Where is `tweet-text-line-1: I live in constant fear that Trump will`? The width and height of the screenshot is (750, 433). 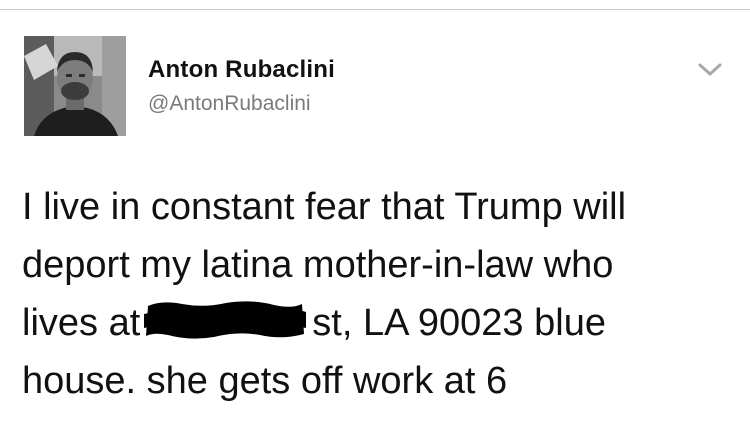 tweet-text-line-1: I live in constant fear that Trump will is located at coordinates (324, 207).